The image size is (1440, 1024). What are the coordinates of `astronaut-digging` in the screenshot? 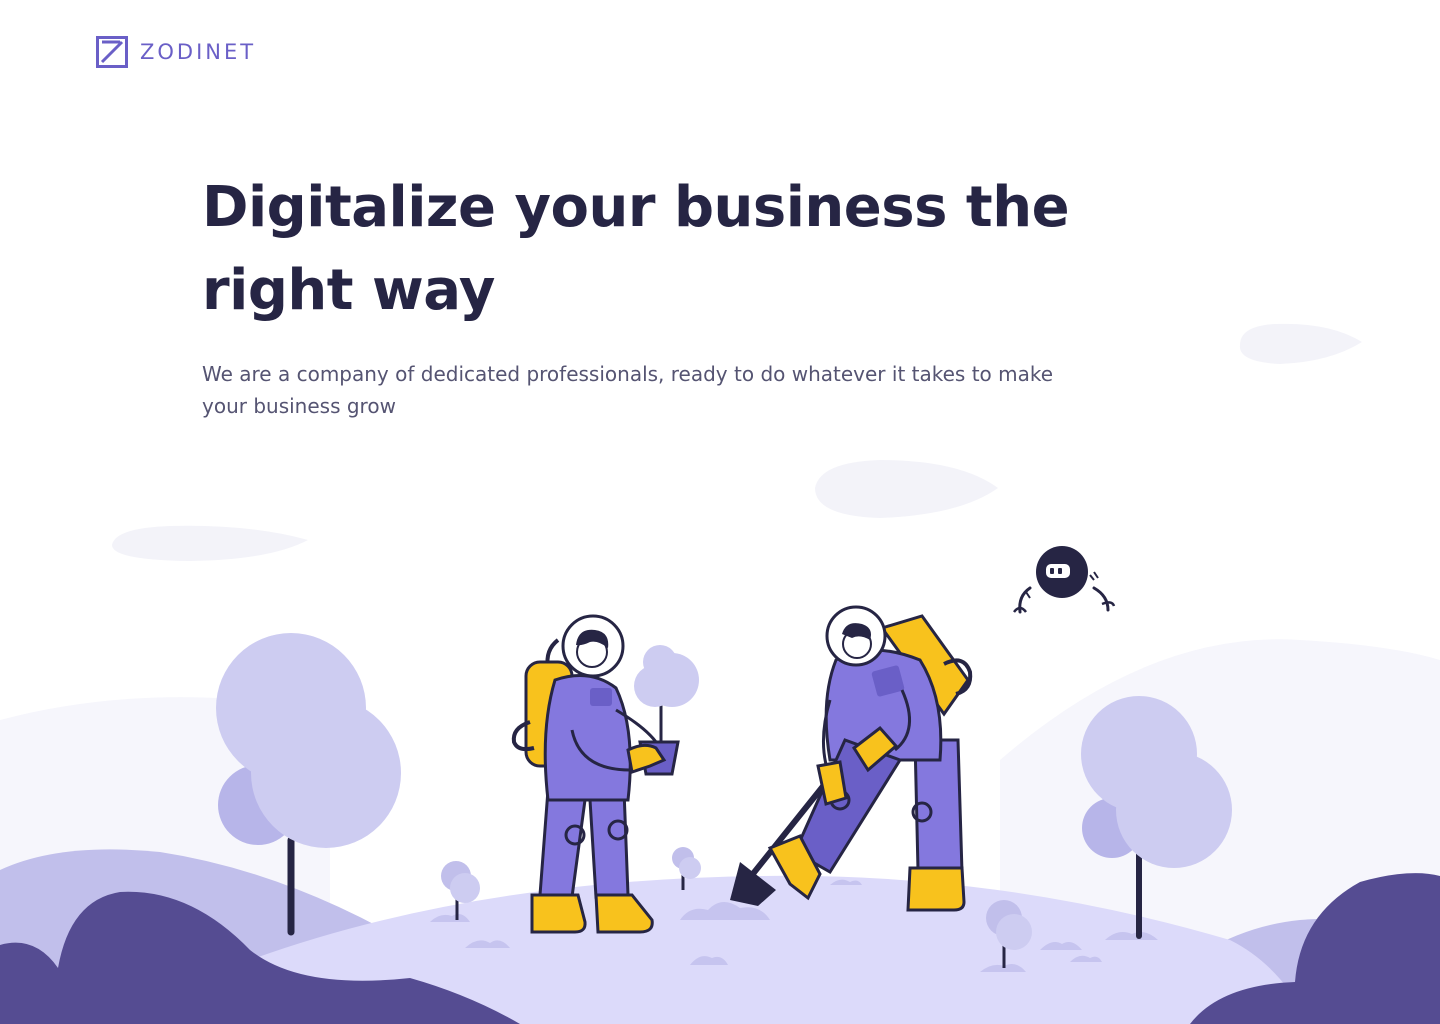 It's located at (851, 758).